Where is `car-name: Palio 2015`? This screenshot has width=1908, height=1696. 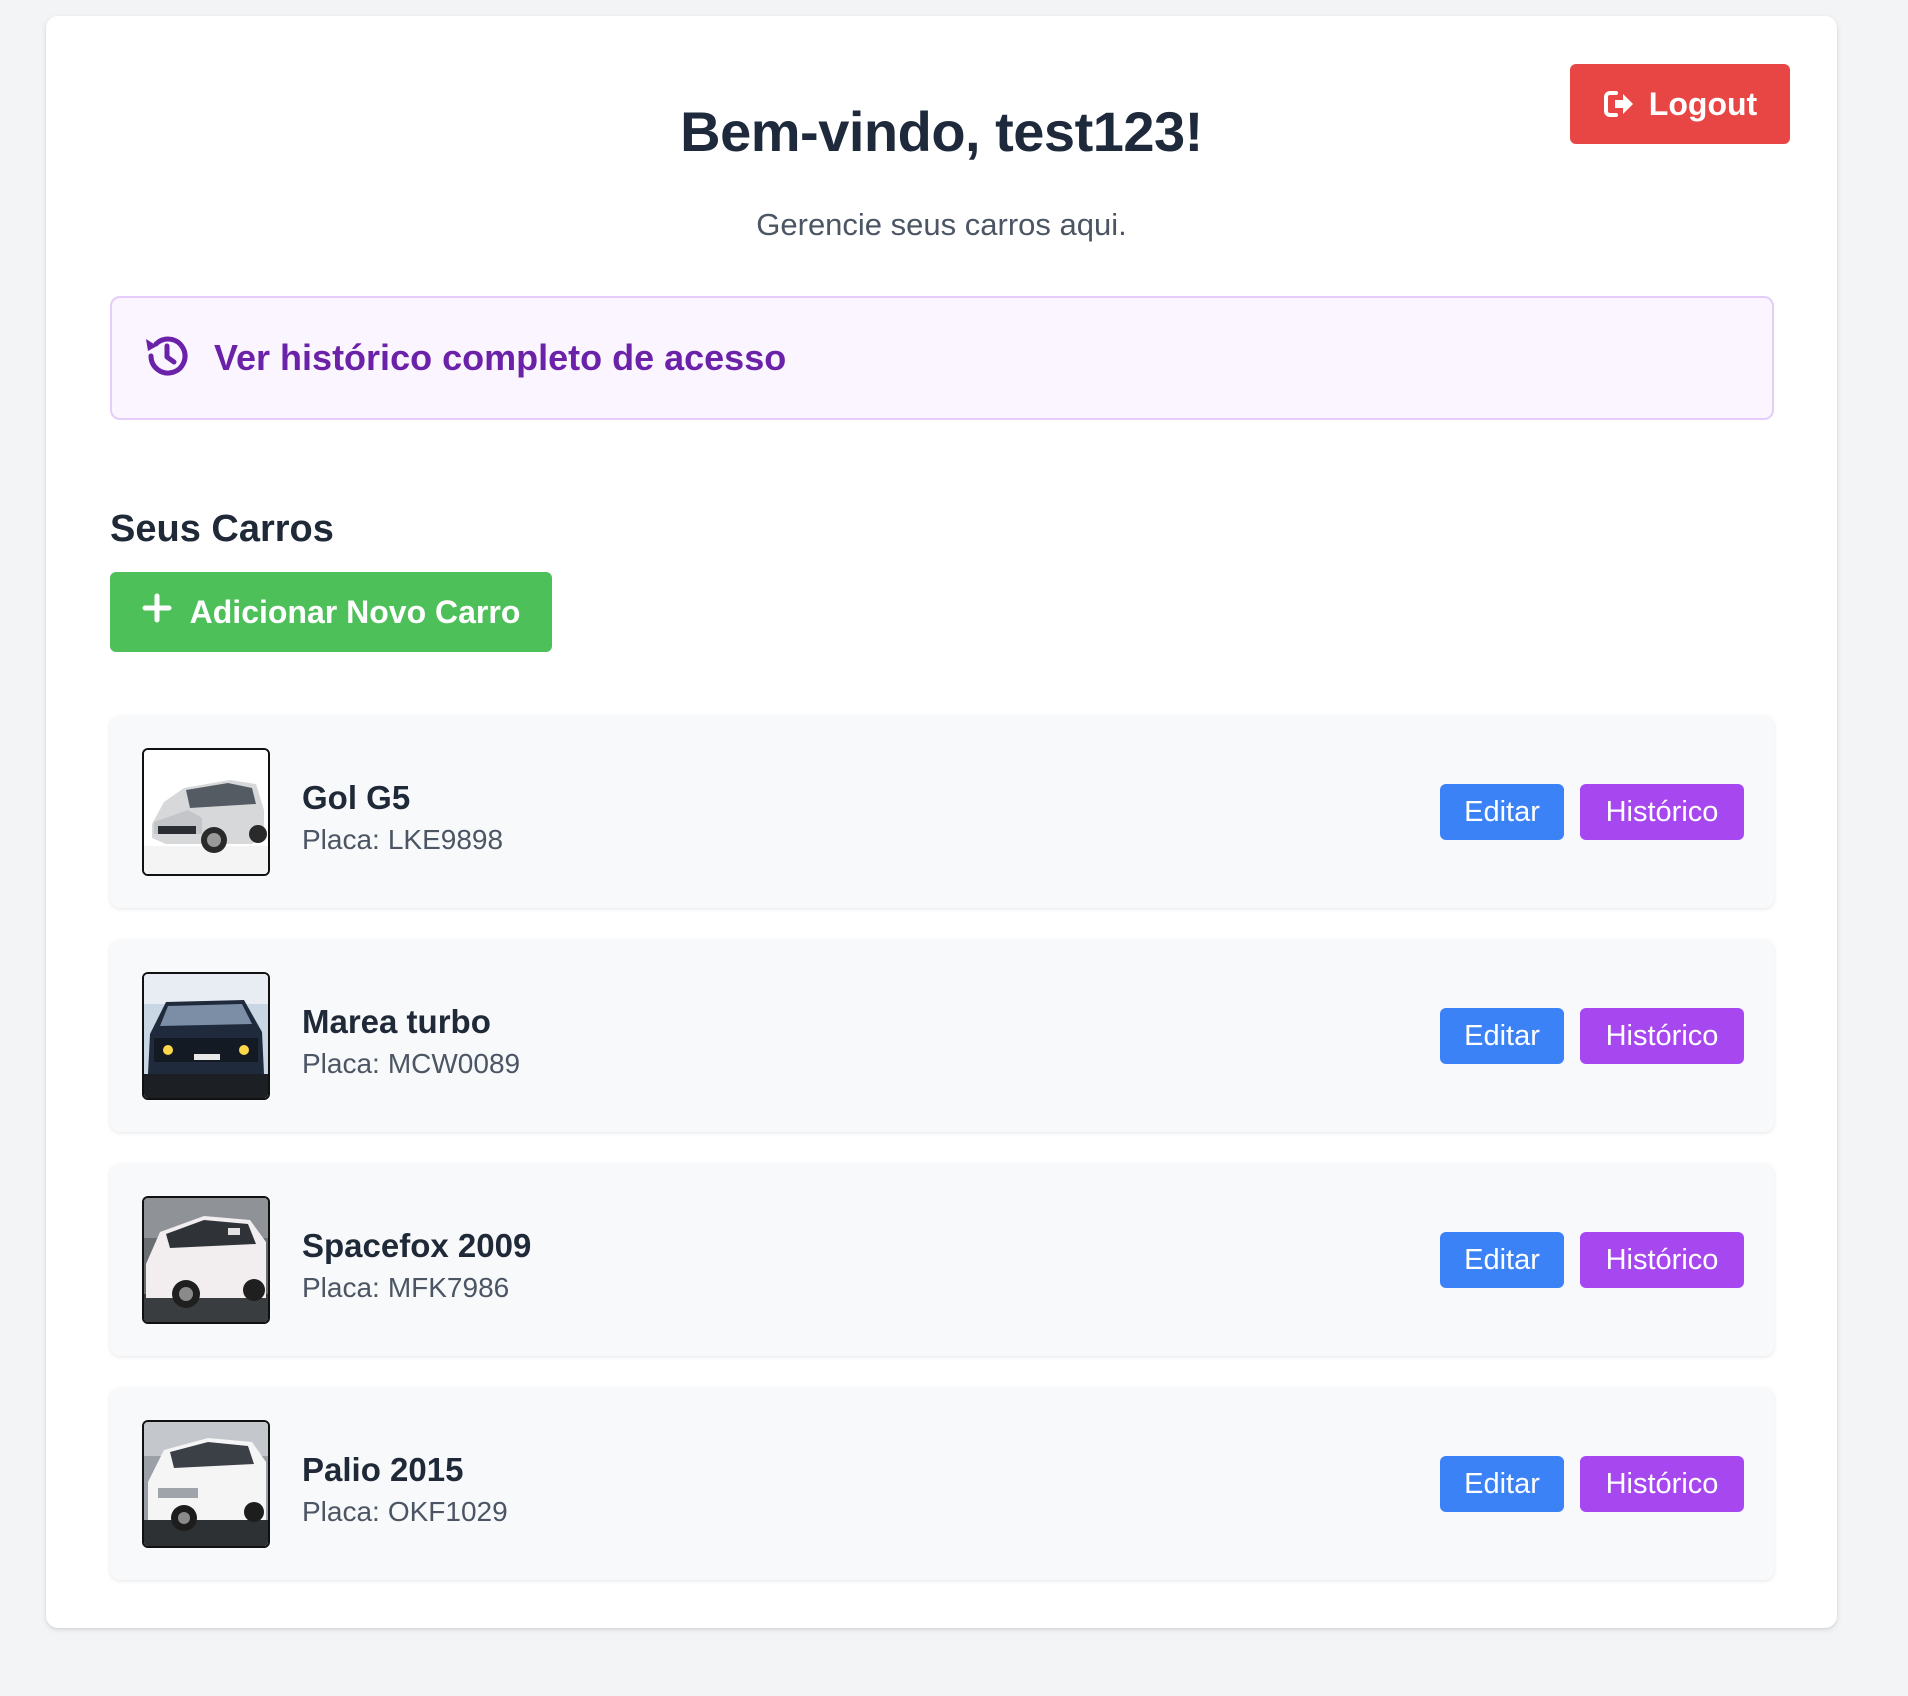
car-name: Palio 2015 is located at coordinates (383, 1469).